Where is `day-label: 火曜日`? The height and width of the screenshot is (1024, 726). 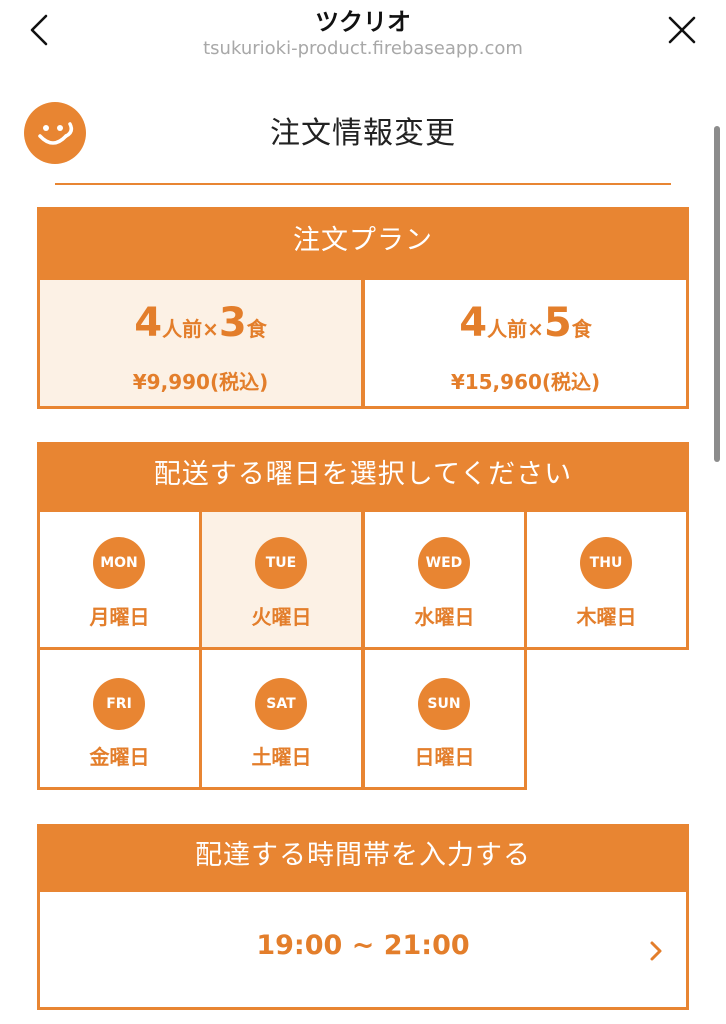 day-label: 火曜日 is located at coordinates (281, 617).